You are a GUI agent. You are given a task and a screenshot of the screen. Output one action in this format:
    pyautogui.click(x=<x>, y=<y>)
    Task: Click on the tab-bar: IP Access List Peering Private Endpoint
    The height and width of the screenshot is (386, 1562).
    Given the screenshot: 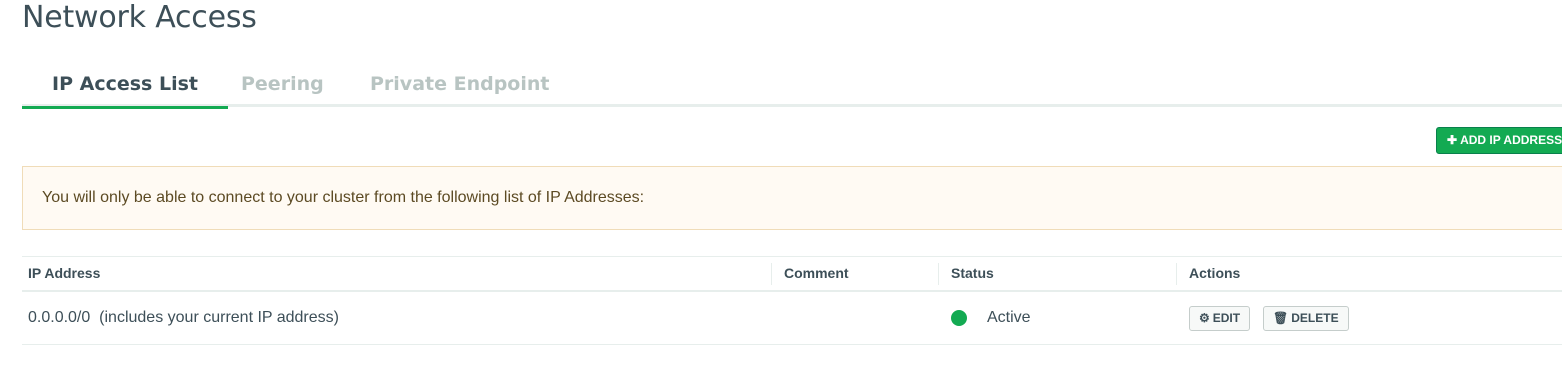 What is the action you would take?
    pyautogui.click(x=792, y=88)
    